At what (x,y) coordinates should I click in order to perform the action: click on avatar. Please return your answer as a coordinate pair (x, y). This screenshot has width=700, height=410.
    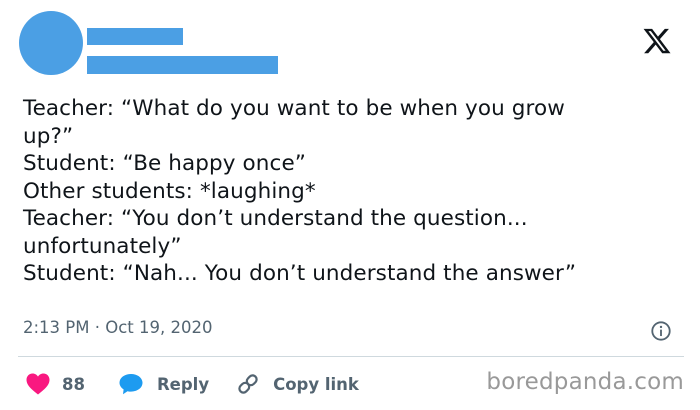
    Looking at the image, I should click on (51, 43).